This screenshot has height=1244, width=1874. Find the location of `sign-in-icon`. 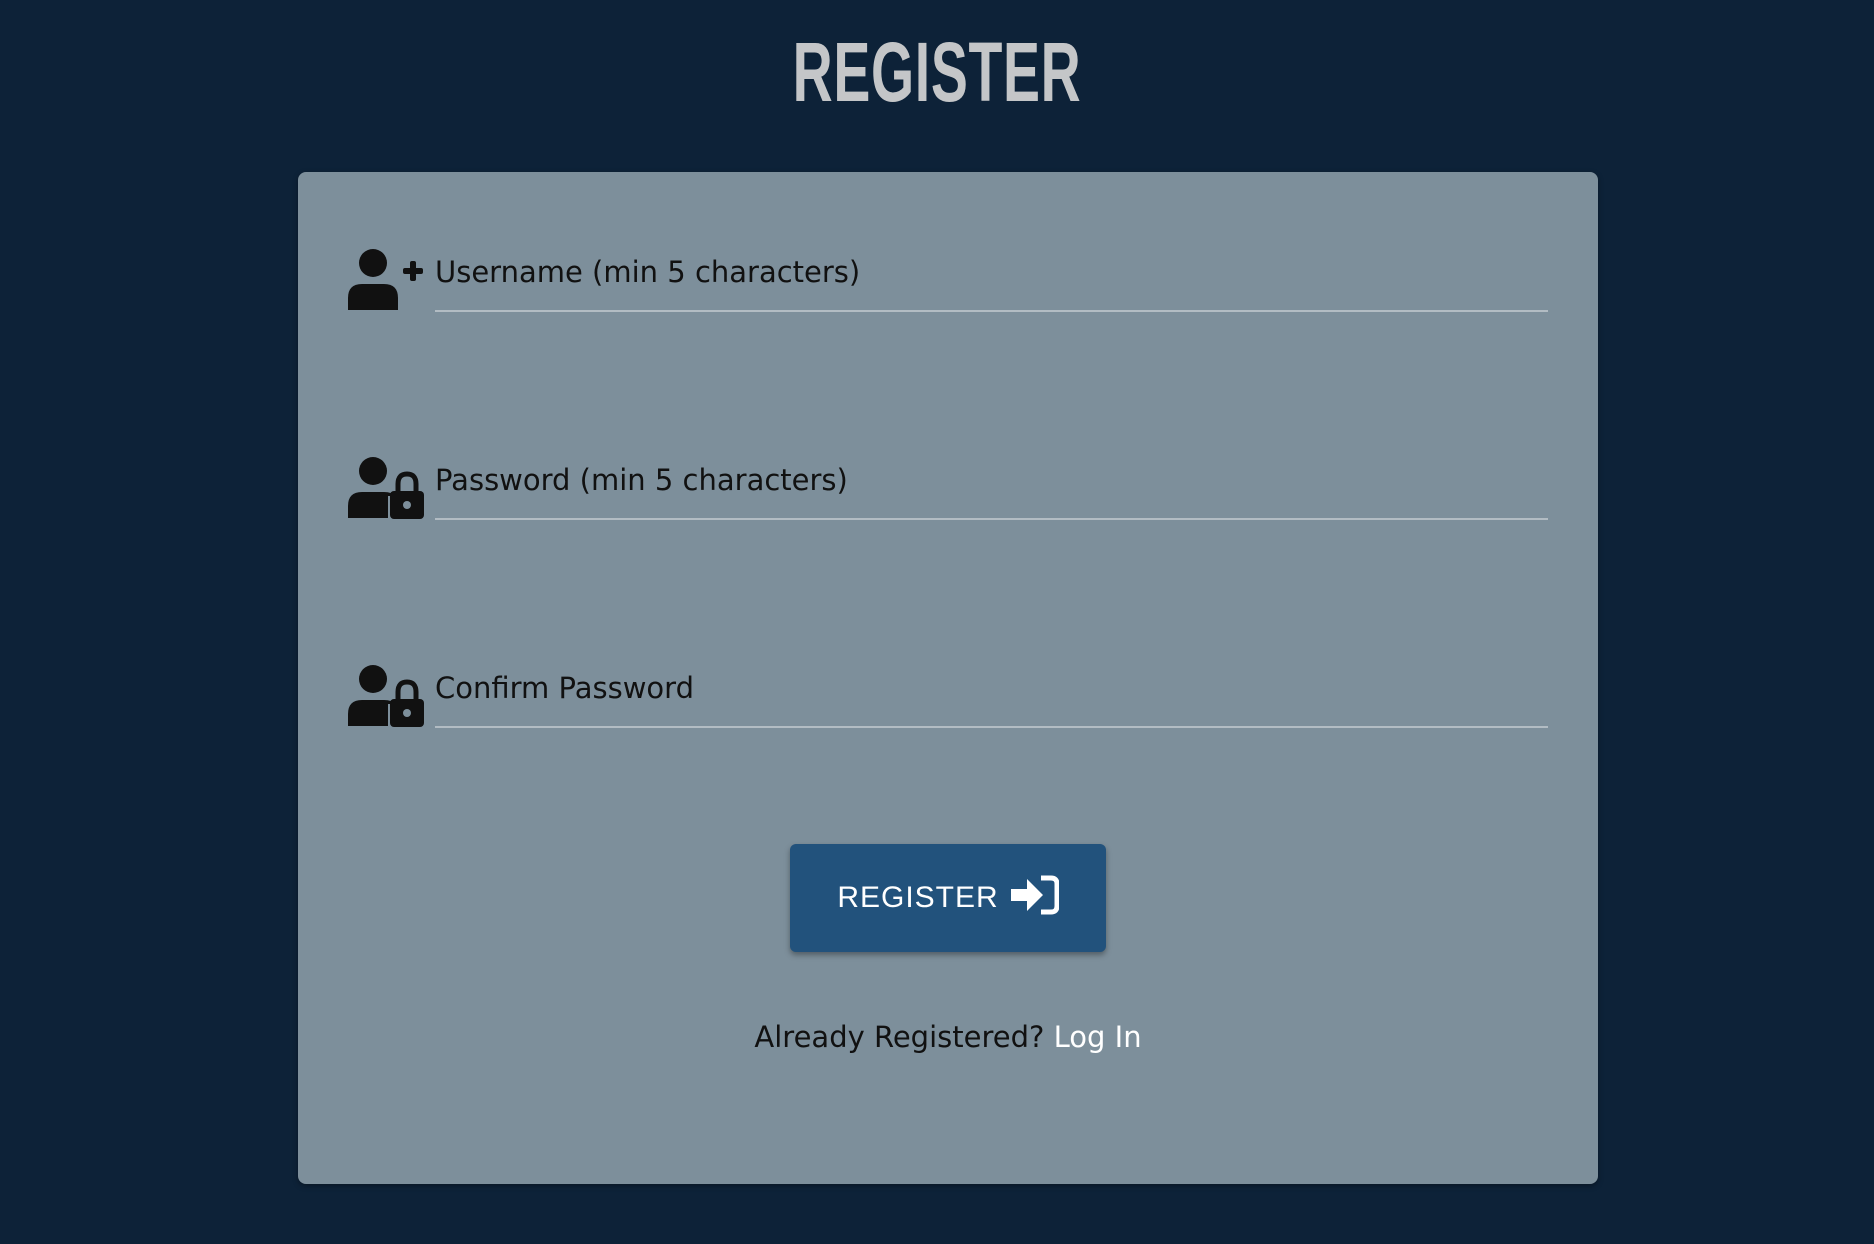

sign-in-icon is located at coordinates (1034, 895).